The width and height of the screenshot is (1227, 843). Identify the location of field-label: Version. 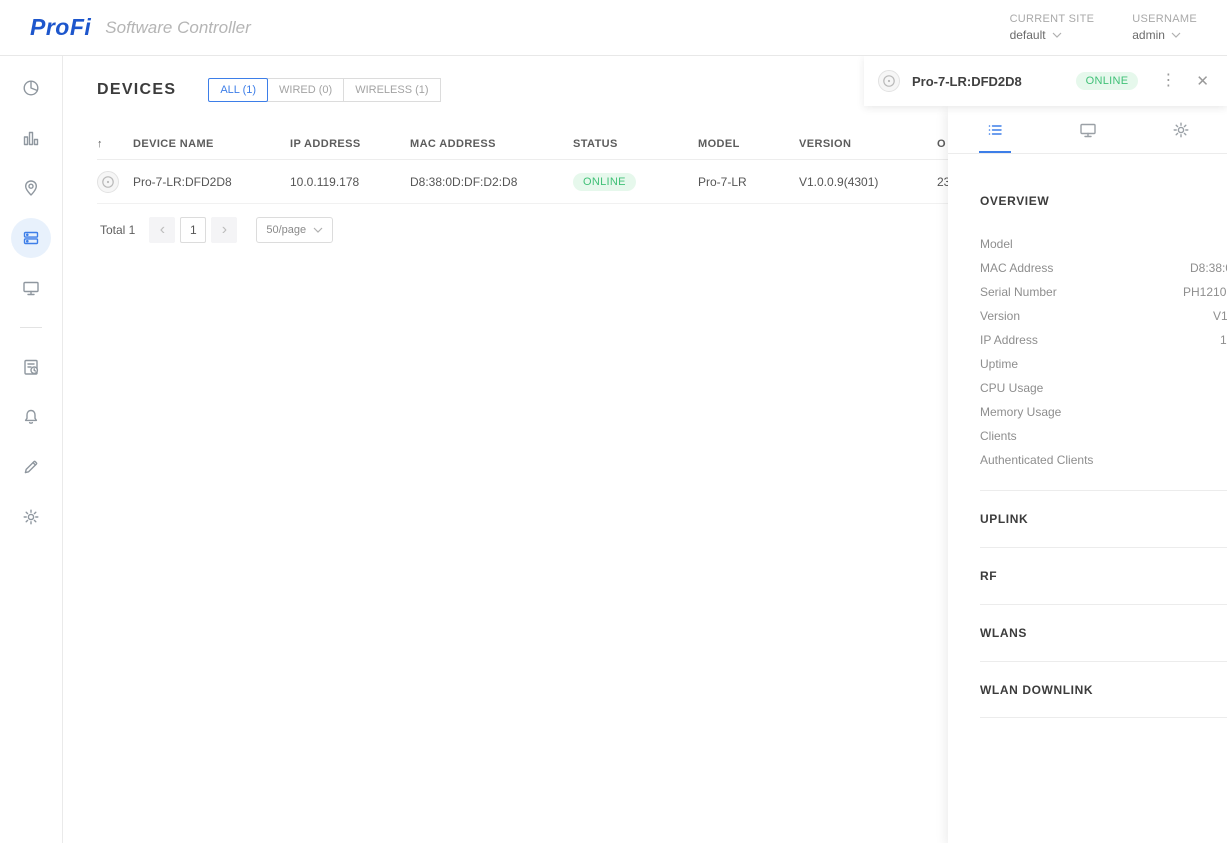
(1000, 316).